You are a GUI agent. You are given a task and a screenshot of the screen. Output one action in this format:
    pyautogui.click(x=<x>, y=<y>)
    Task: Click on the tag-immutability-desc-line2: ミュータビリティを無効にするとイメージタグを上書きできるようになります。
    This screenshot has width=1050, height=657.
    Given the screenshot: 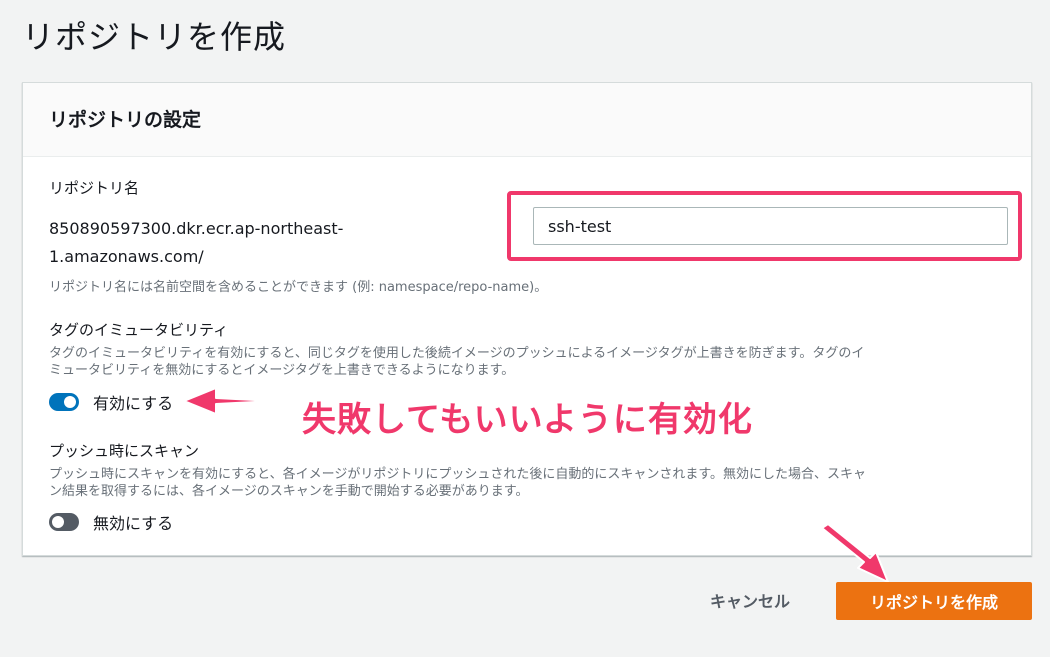 What is the action you would take?
    pyautogui.click(x=282, y=370)
    